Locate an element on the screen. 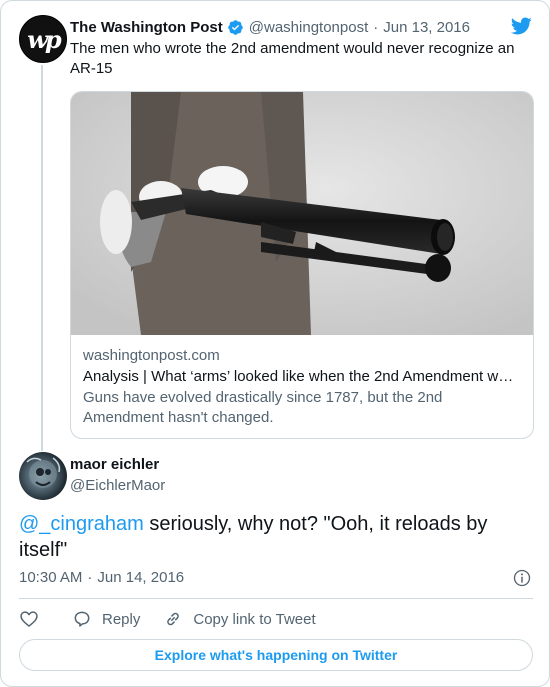 Image resolution: width=550 pixels, height=687 pixels. tweet-timestamp: 10:30 AM · Jun 14, 2016 is located at coordinates (101, 577).